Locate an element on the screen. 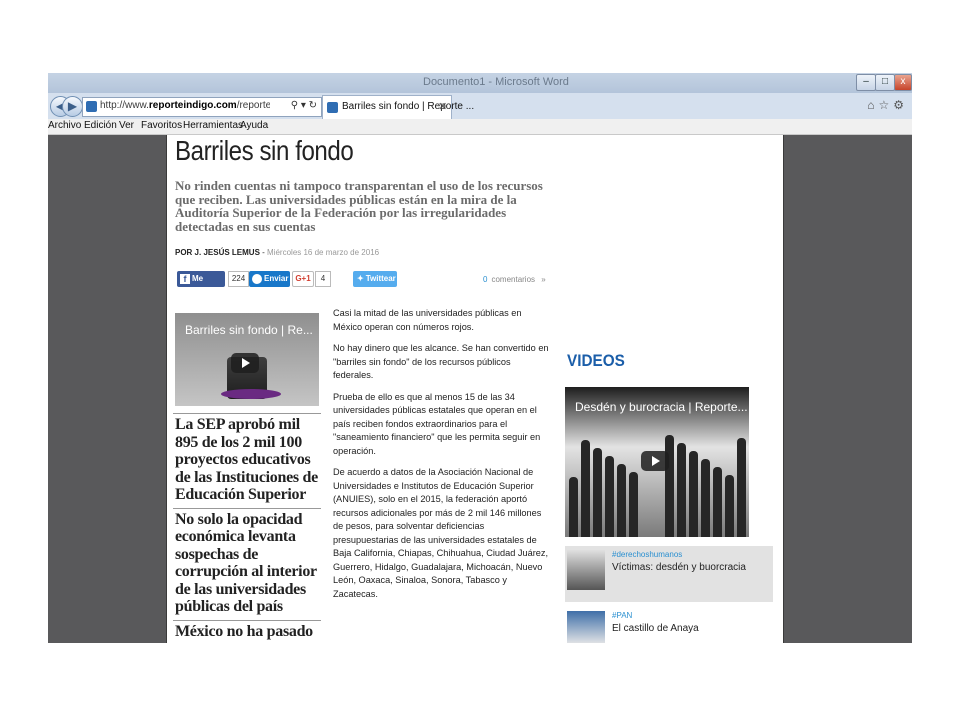 This screenshot has width=960, height=720. site-favicon-icon is located at coordinates (91, 106).